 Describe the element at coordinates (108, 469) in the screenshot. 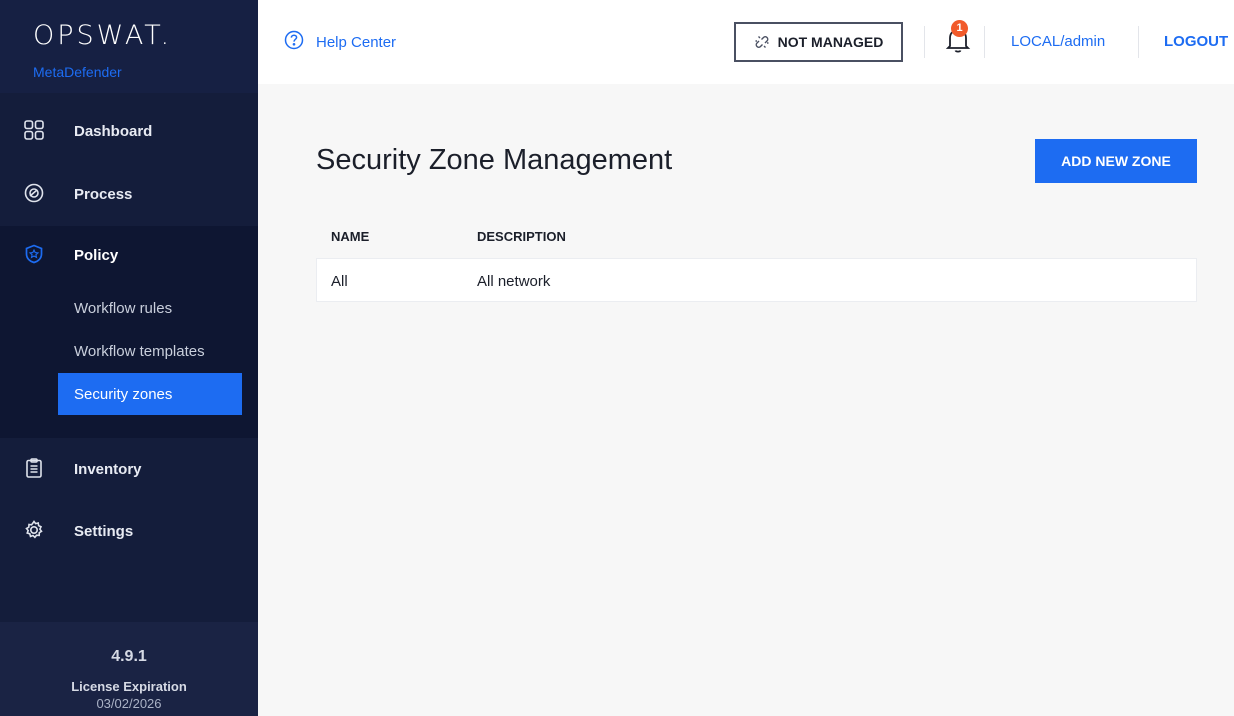

I see `sidebar-item-label: Inventory` at that location.